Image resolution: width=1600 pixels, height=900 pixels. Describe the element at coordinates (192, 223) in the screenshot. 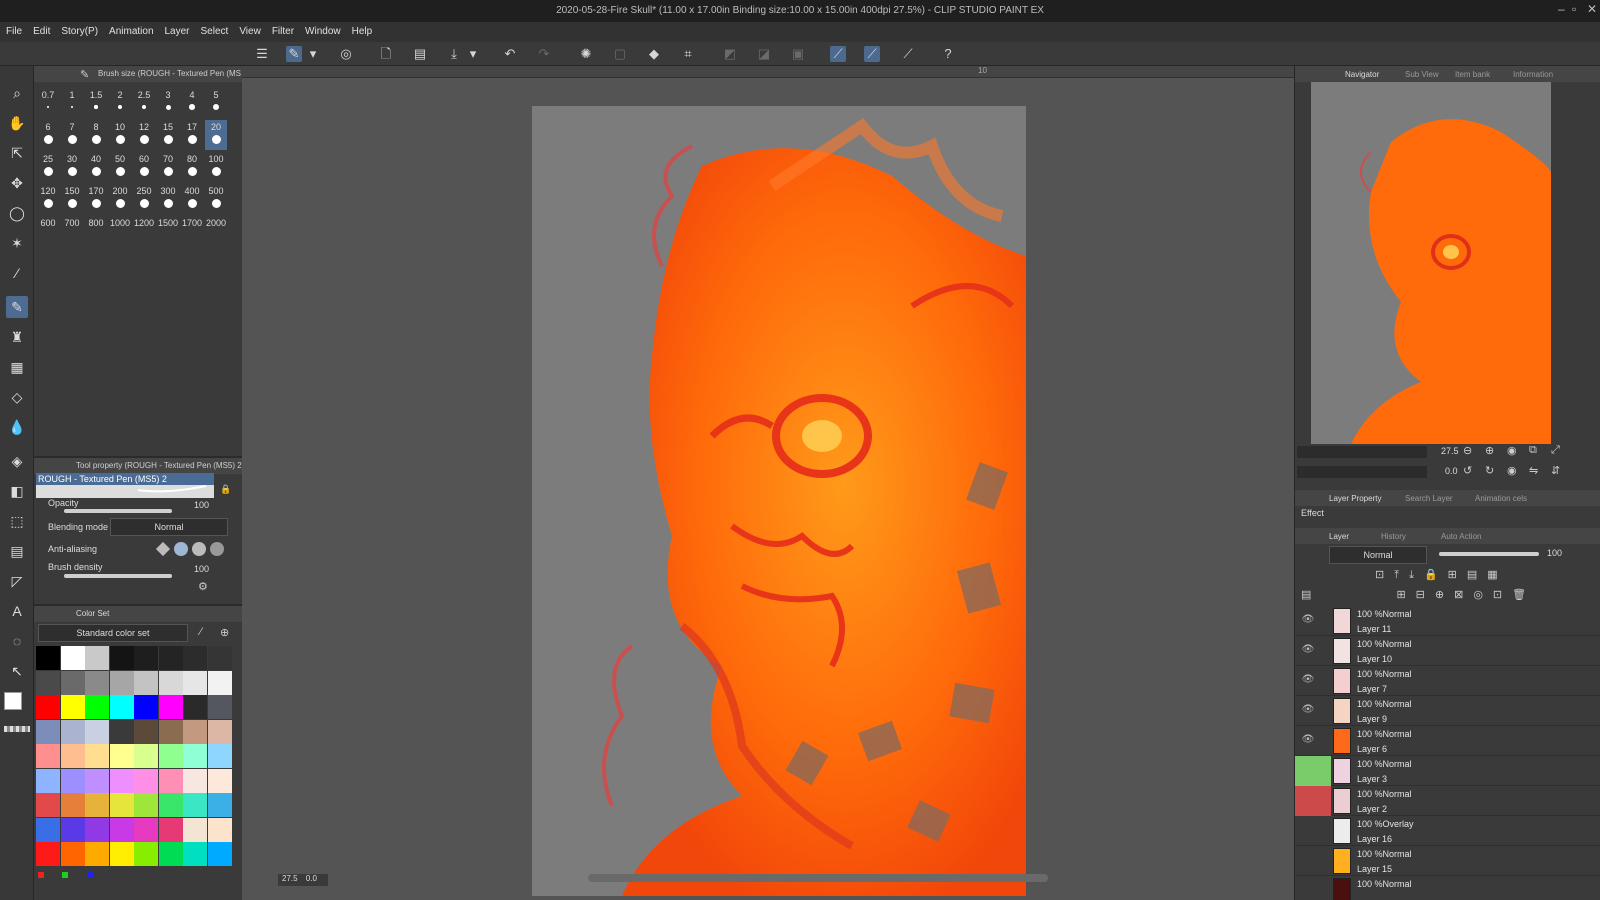

I see `brush-size-option-1700: 1700` at that location.